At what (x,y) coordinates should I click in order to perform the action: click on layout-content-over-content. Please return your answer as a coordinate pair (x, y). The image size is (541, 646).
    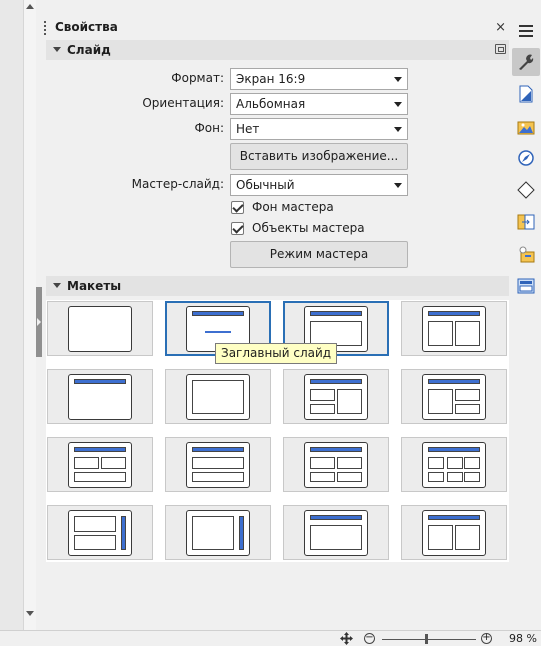
    Looking at the image, I should click on (218, 464).